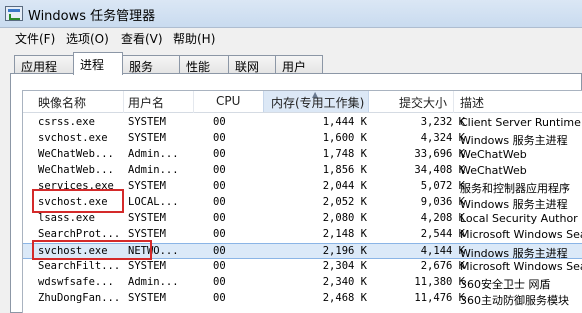 This screenshot has width=582, height=313. What do you see at coordinates (228, 101) in the screenshot?
I see `column-cpu: CPU` at bounding box center [228, 101].